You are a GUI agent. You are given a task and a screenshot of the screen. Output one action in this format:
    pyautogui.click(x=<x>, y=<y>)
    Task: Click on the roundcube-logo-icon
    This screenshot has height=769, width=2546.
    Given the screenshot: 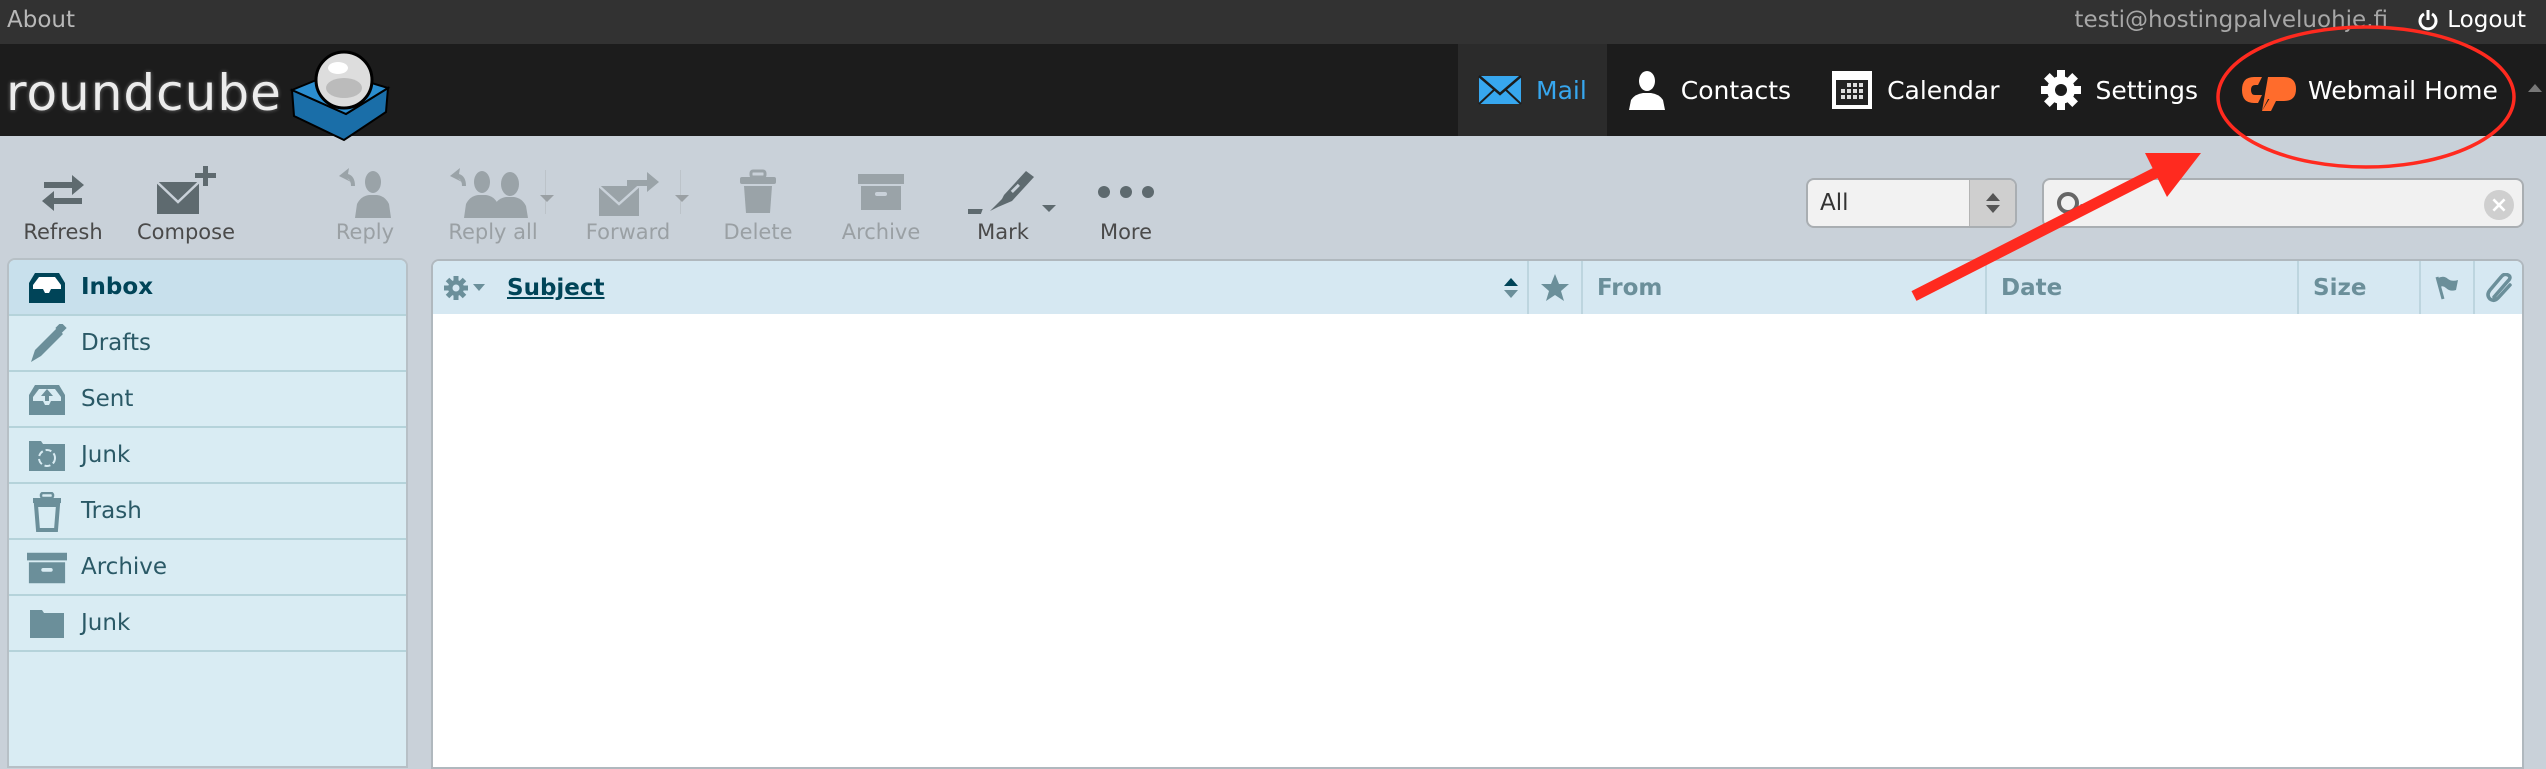 What is the action you would take?
    pyautogui.click(x=340, y=96)
    